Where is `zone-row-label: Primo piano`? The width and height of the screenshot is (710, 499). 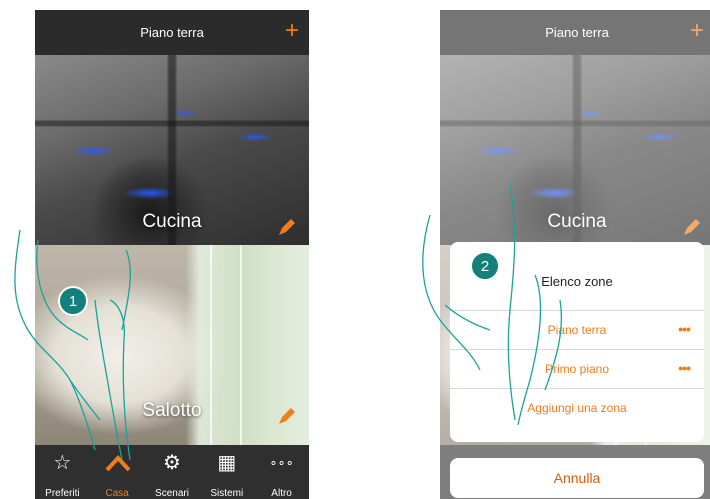 zone-row-label: Primo piano is located at coordinates (577, 369).